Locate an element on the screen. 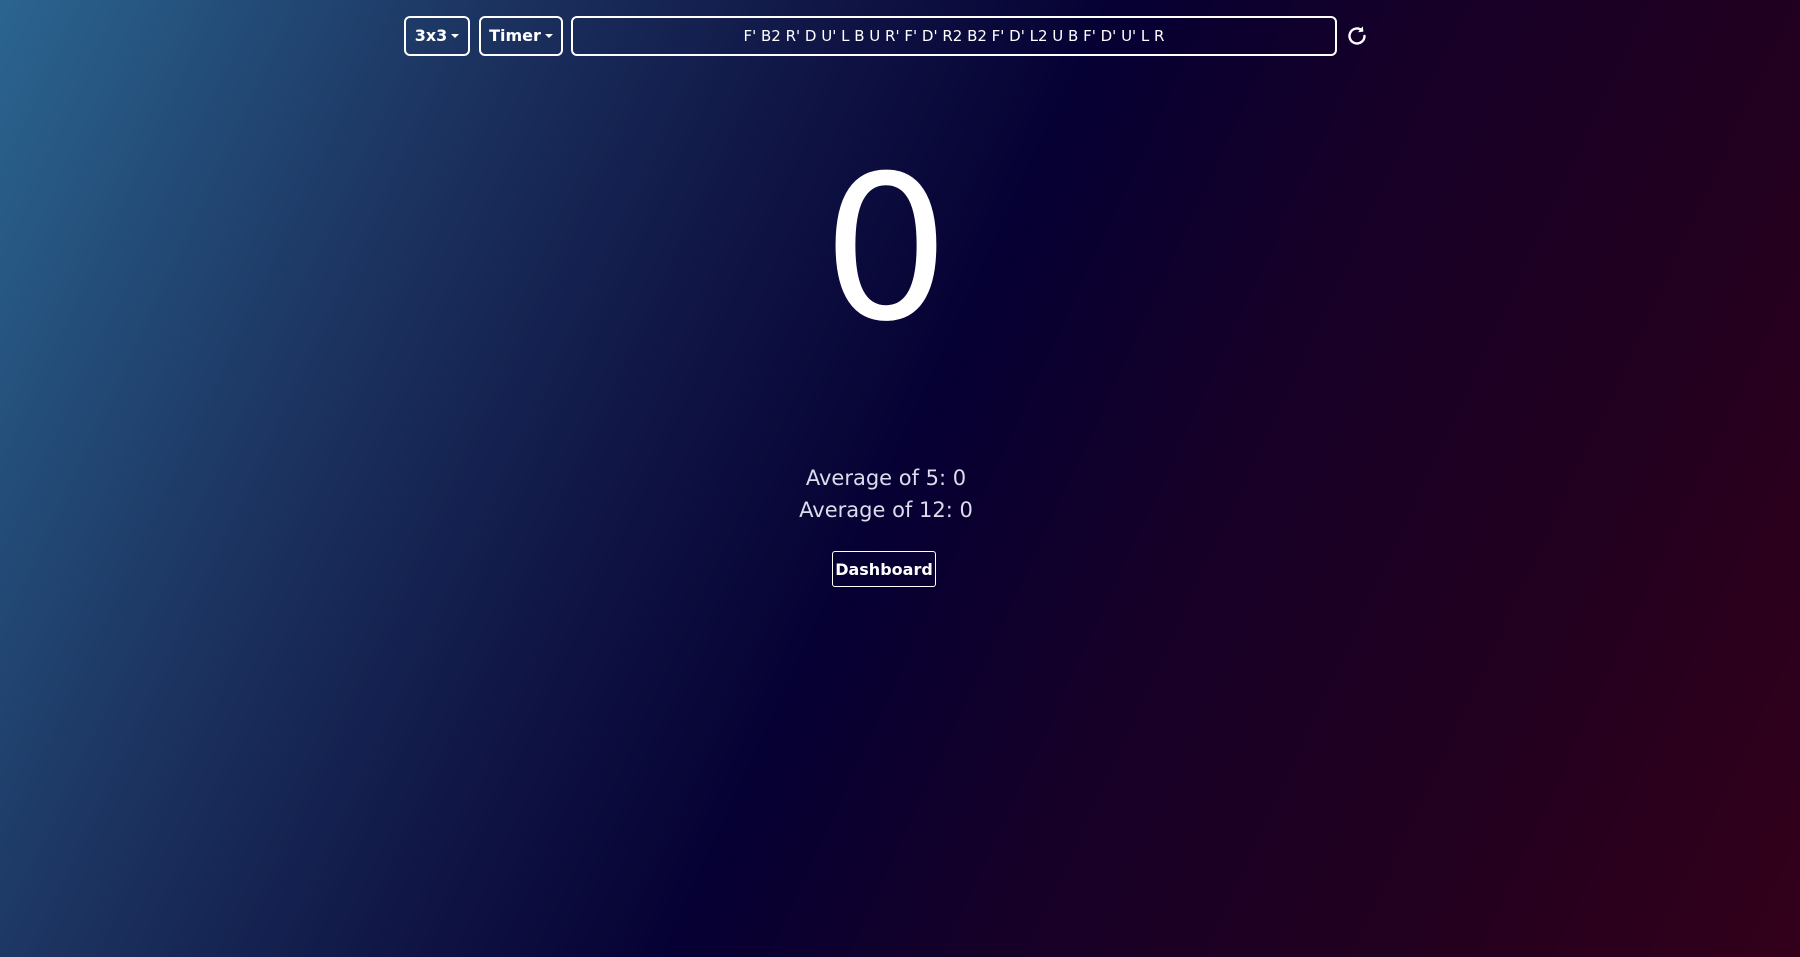 The image size is (1800, 957). average-of-12: Average of 12: 0 is located at coordinates (886, 510).